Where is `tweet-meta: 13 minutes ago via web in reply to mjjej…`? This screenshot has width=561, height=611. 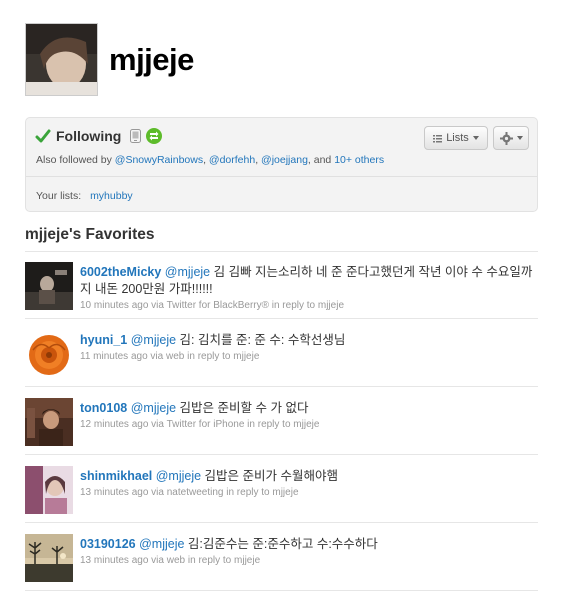
tweet-meta: 13 minutes ago via web in reply to mjjej… is located at coordinates (307, 560).